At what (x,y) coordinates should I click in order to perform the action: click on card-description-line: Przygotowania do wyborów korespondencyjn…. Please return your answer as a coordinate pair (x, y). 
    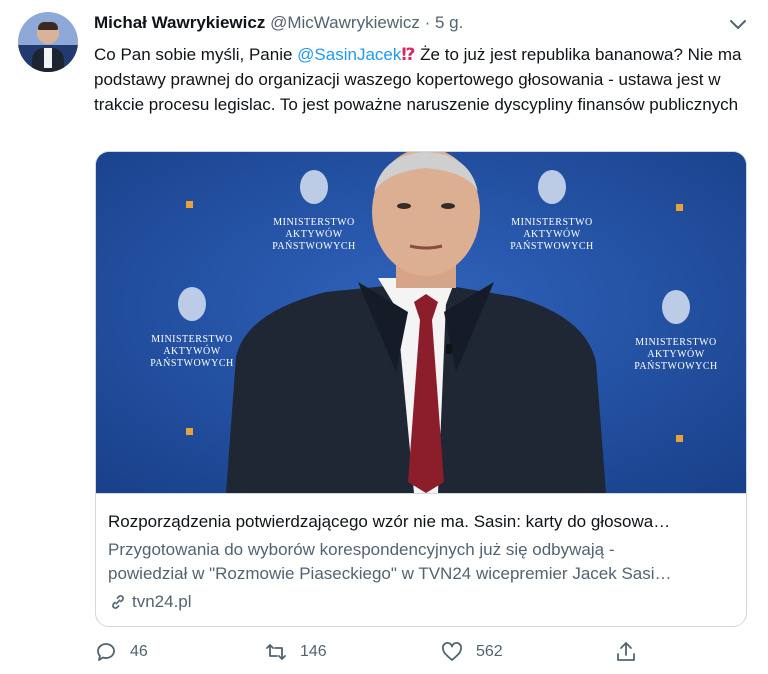
    Looking at the image, I should click on (361, 549).